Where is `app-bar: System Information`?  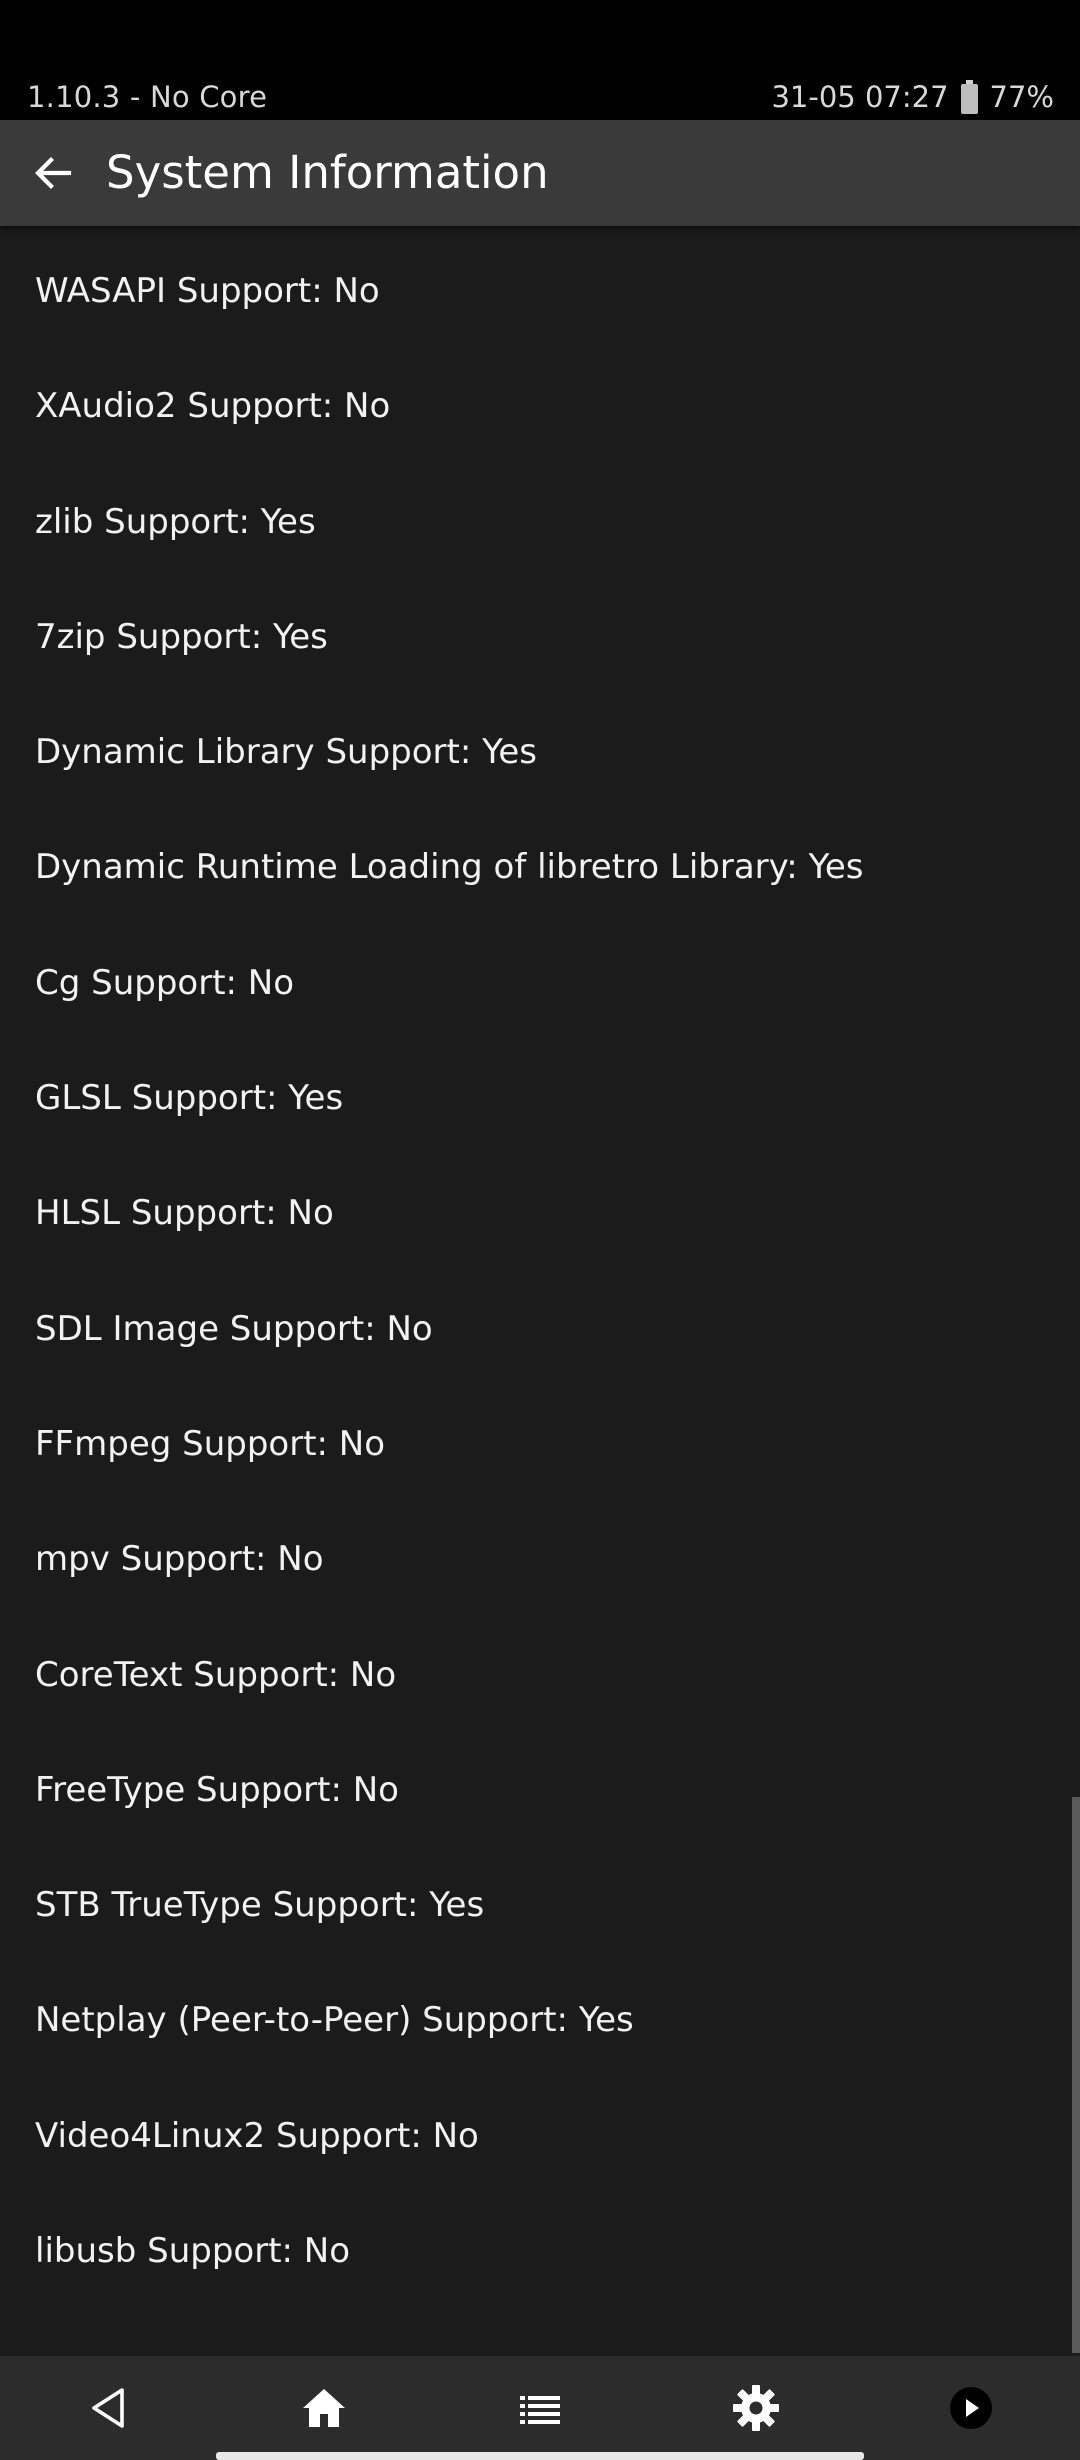 app-bar: System Information is located at coordinates (540, 173).